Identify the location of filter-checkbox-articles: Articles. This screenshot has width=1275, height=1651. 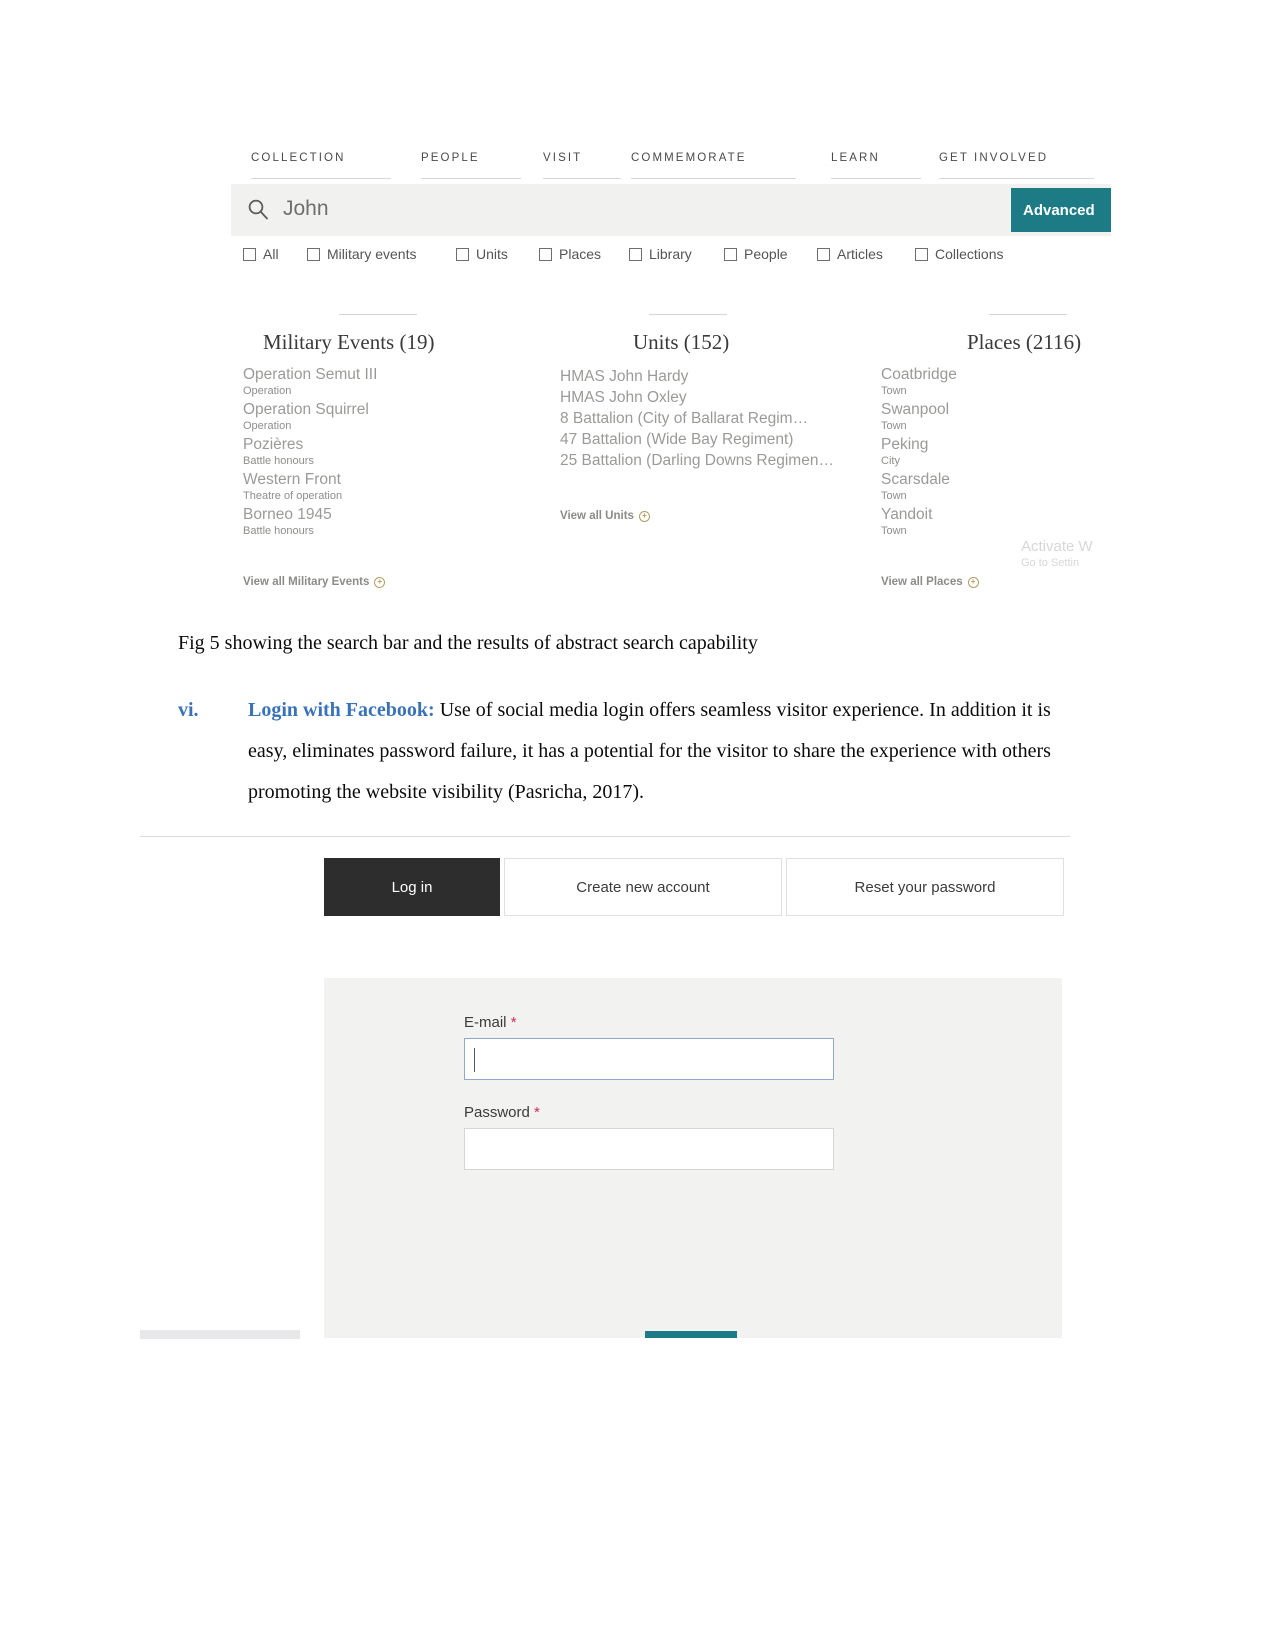
(850, 254).